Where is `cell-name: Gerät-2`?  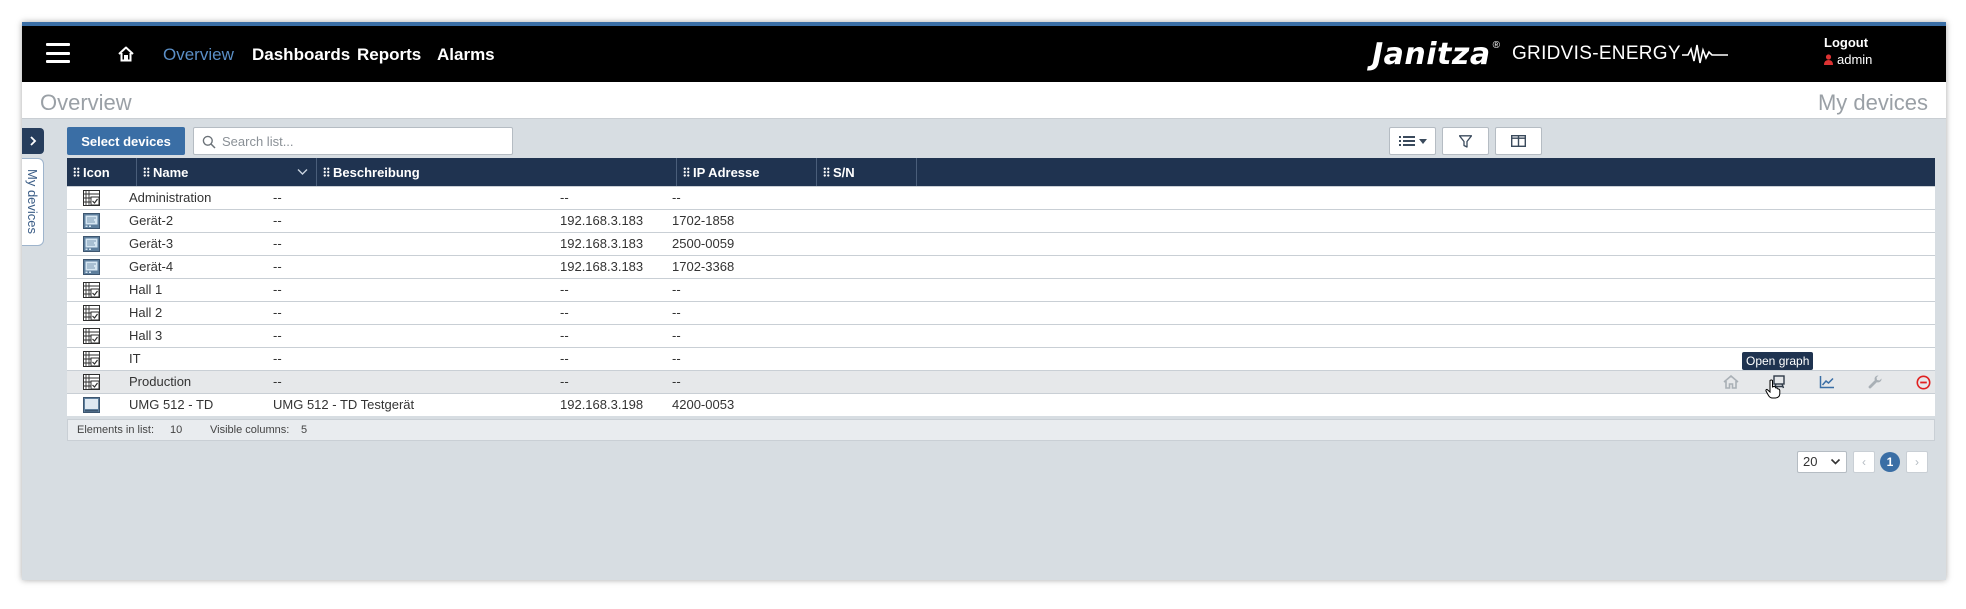 cell-name: Gerät-2 is located at coordinates (151, 220).